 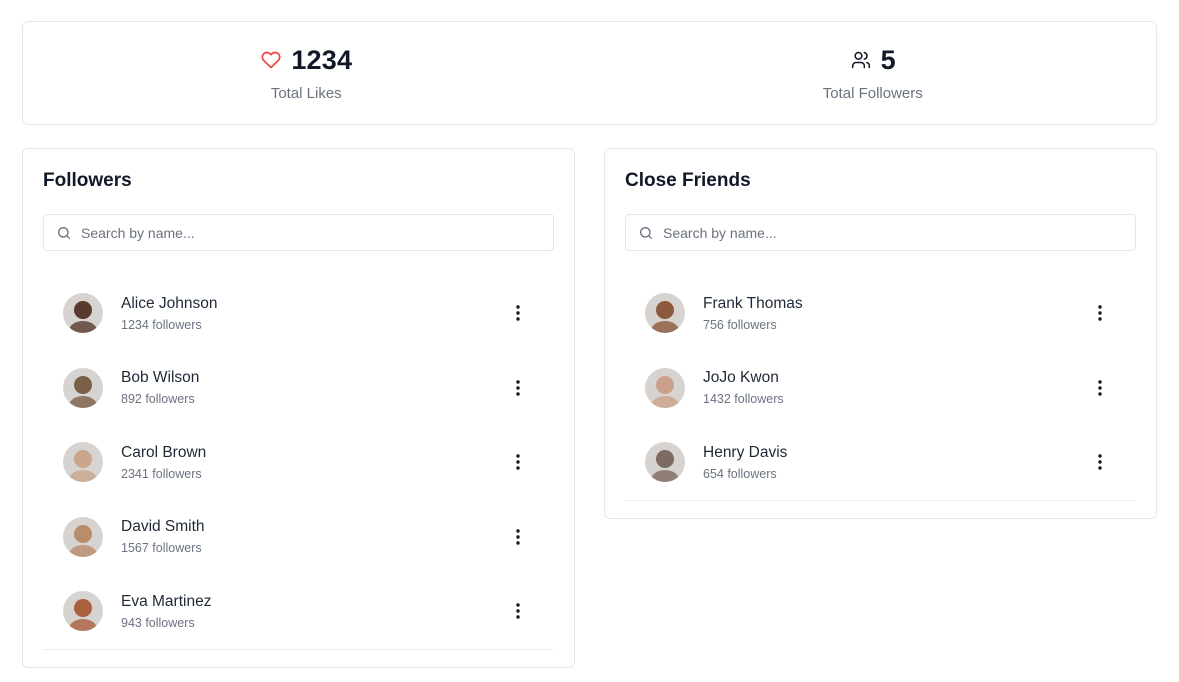 I want to click on follower-count: 1234 followers, so click(x=161, y=324).